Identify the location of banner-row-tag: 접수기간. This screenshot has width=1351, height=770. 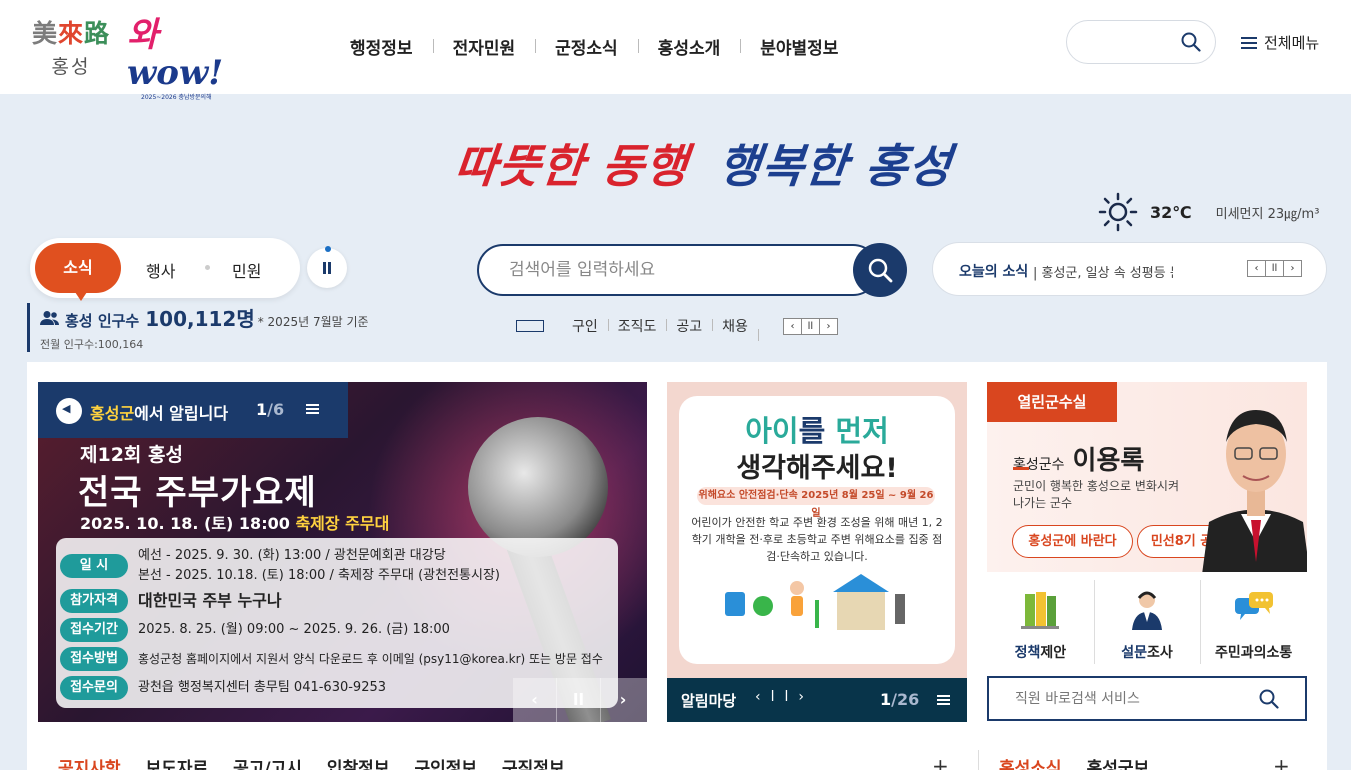
(94, 630).